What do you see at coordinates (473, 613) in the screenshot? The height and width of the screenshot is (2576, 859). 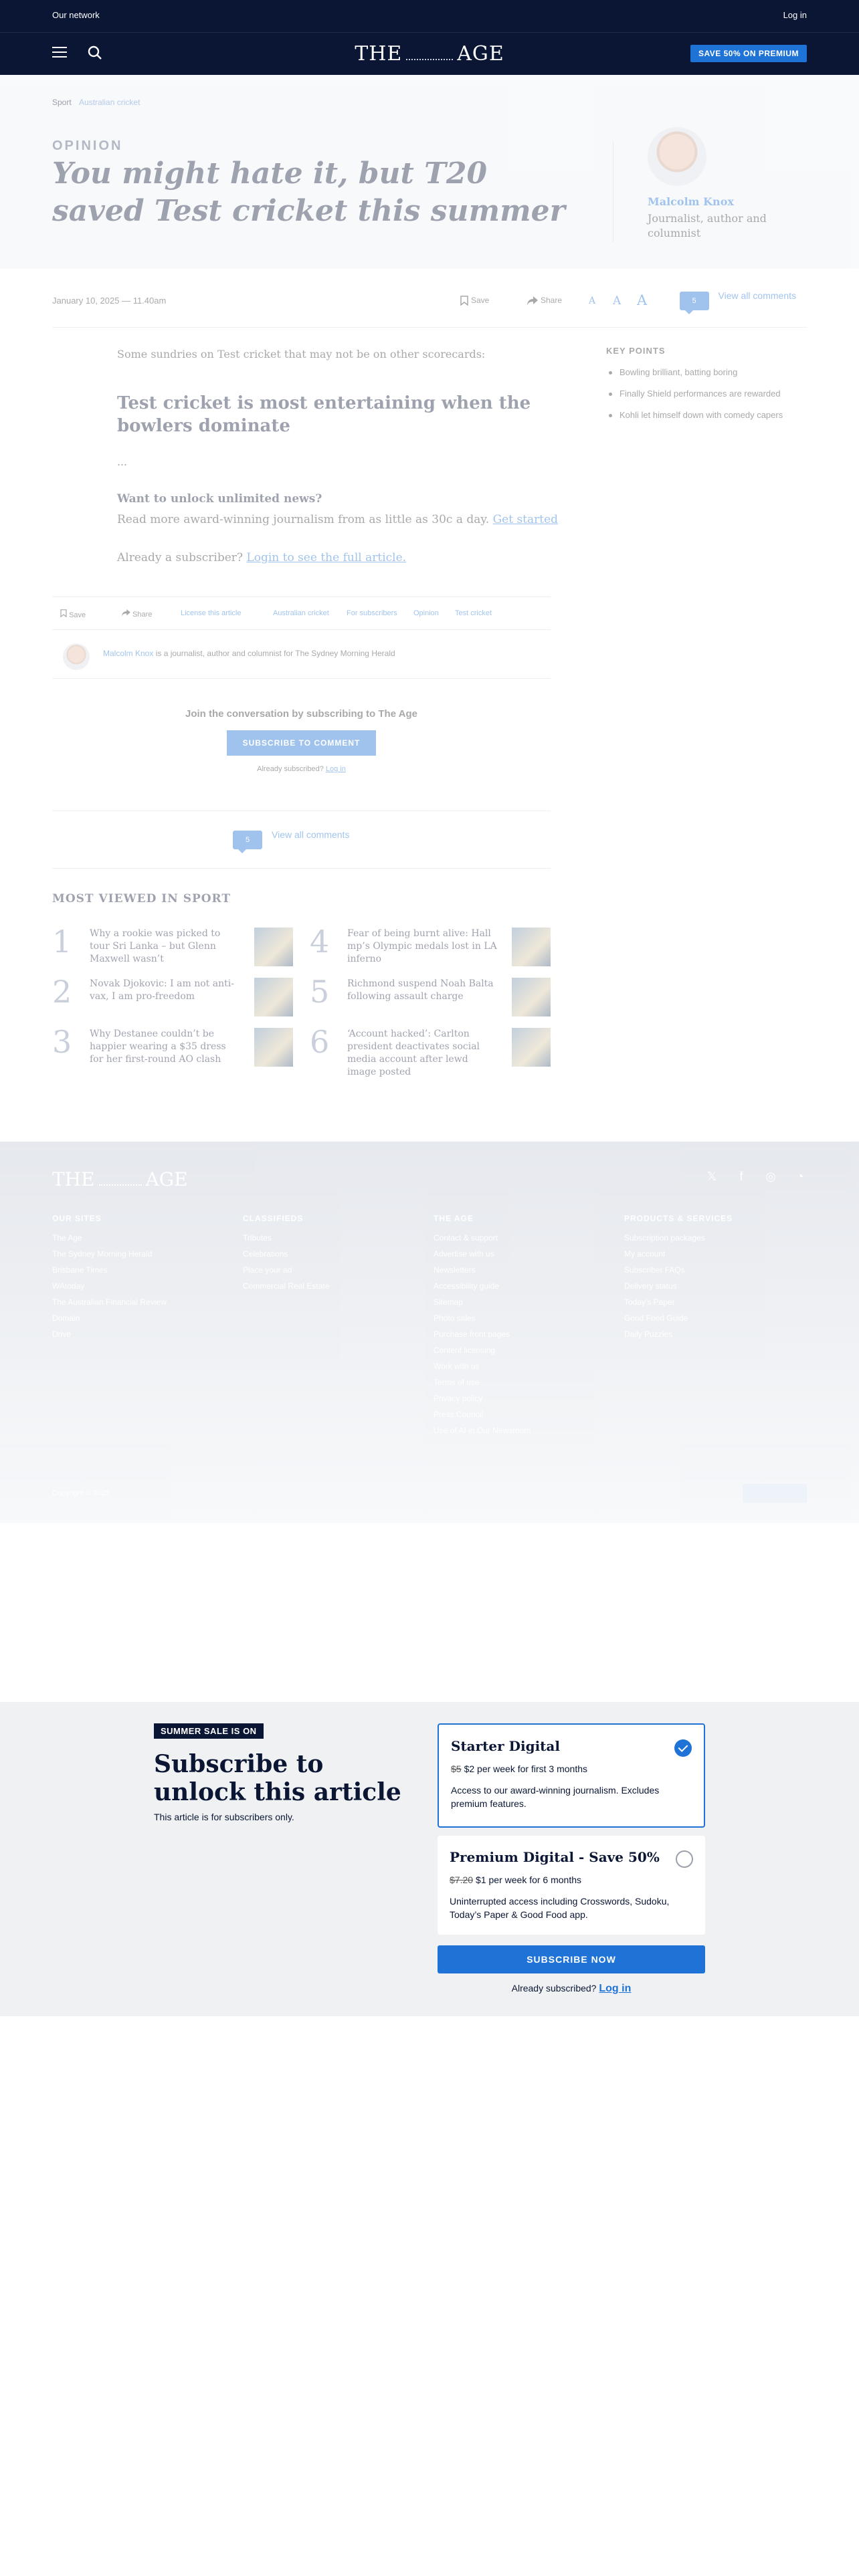 I see `tag-link: Test cricket` at bounding box center [473, 613].